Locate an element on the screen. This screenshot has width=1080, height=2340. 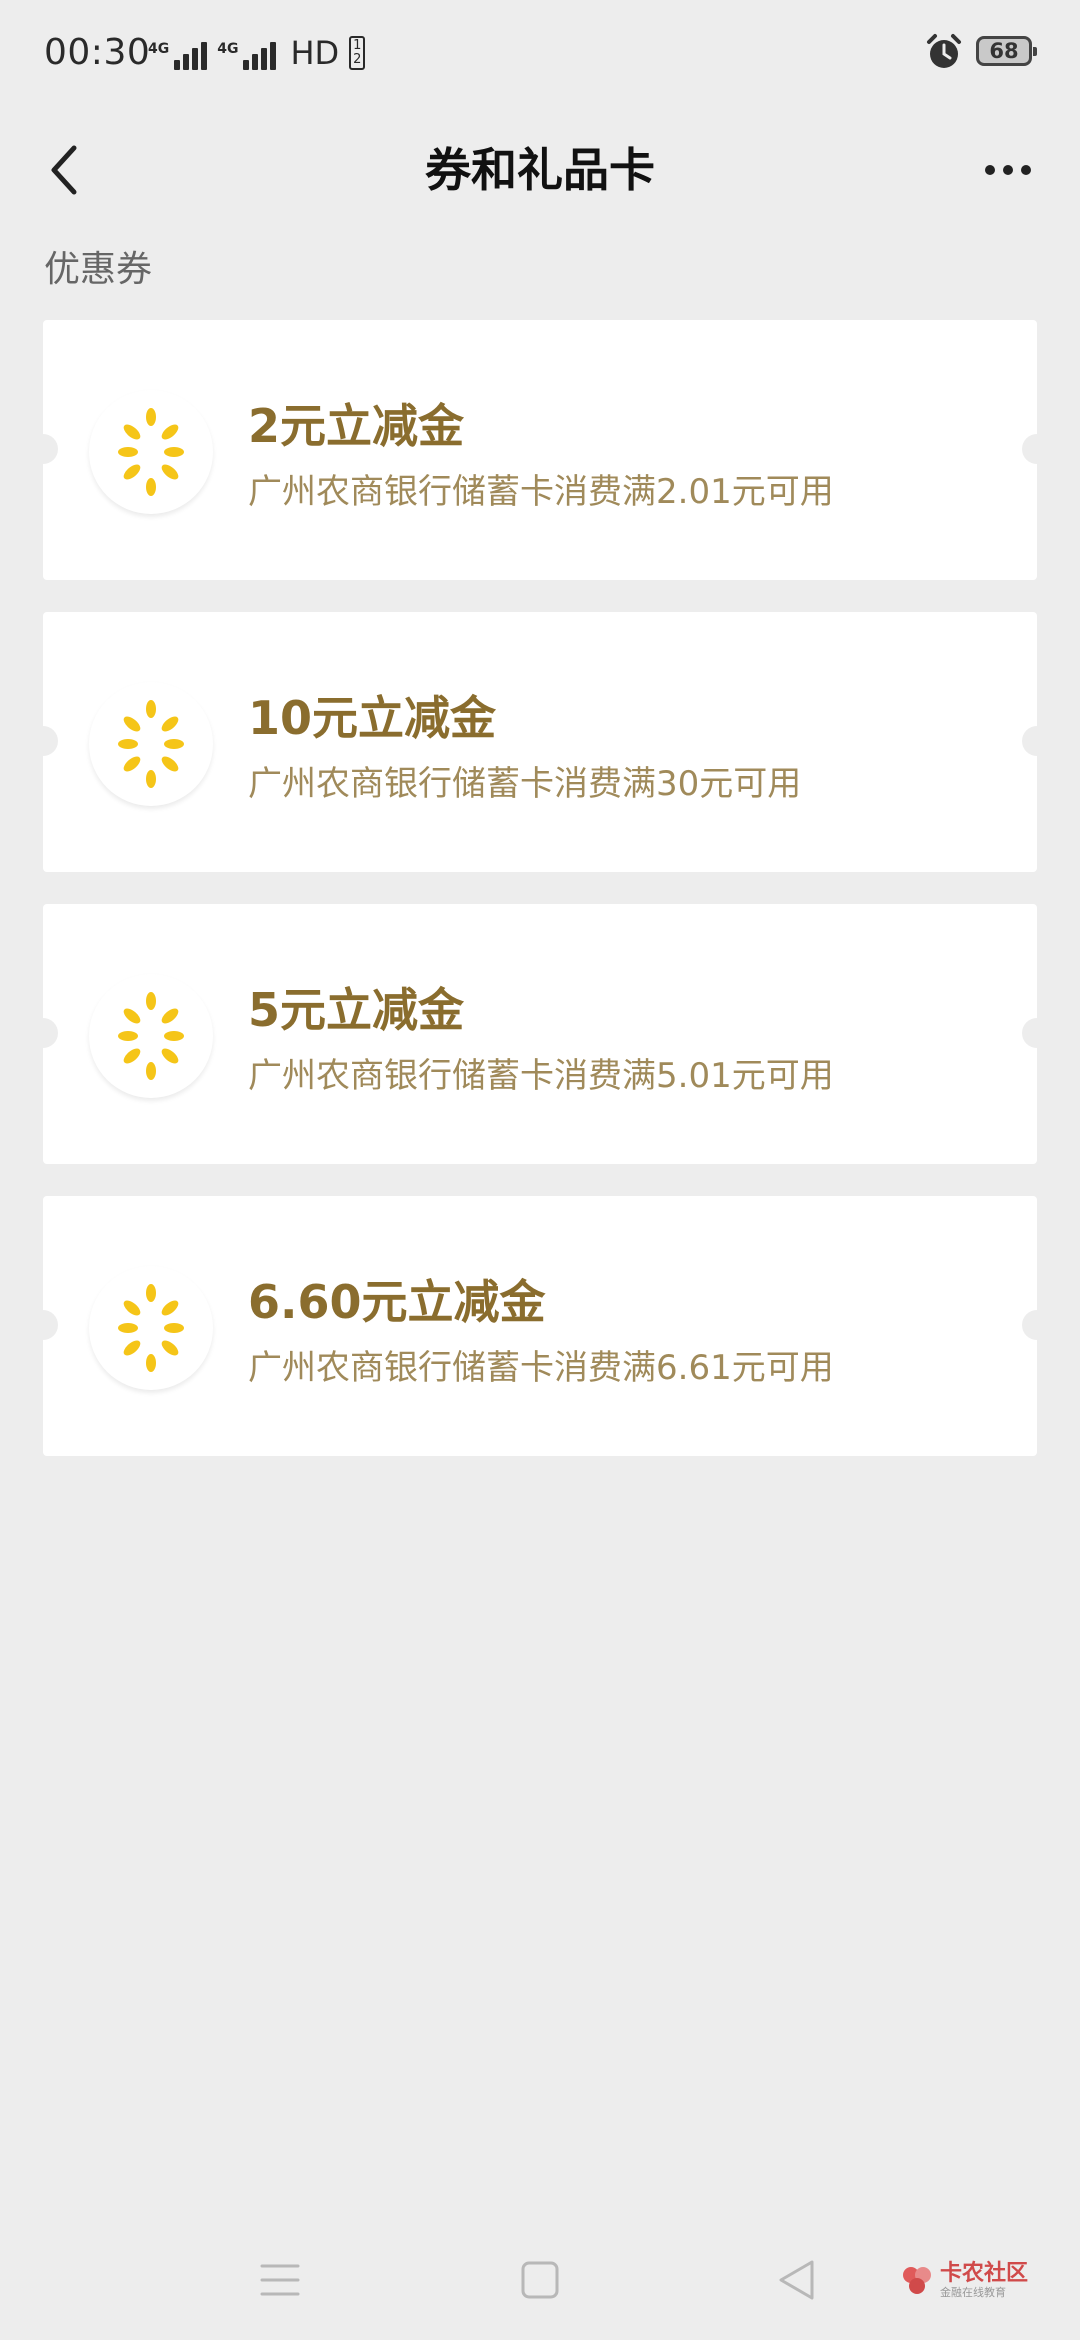
status-time: 00:30 is located at coordinates (97, 52).